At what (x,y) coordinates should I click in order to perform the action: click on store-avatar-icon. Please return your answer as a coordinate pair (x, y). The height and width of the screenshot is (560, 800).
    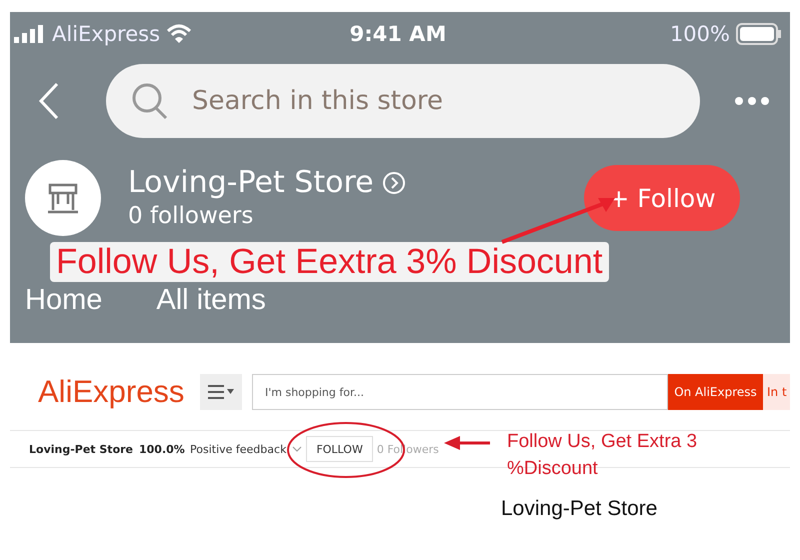
    Looking at the image, I should click on (63, 198).